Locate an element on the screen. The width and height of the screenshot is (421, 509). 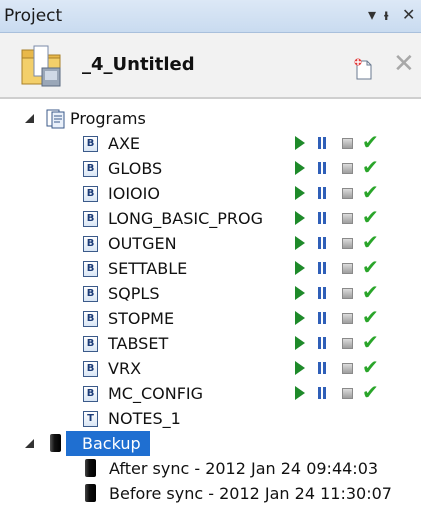
program-item: B AXE ✔ is located at coordinates (210, 143).